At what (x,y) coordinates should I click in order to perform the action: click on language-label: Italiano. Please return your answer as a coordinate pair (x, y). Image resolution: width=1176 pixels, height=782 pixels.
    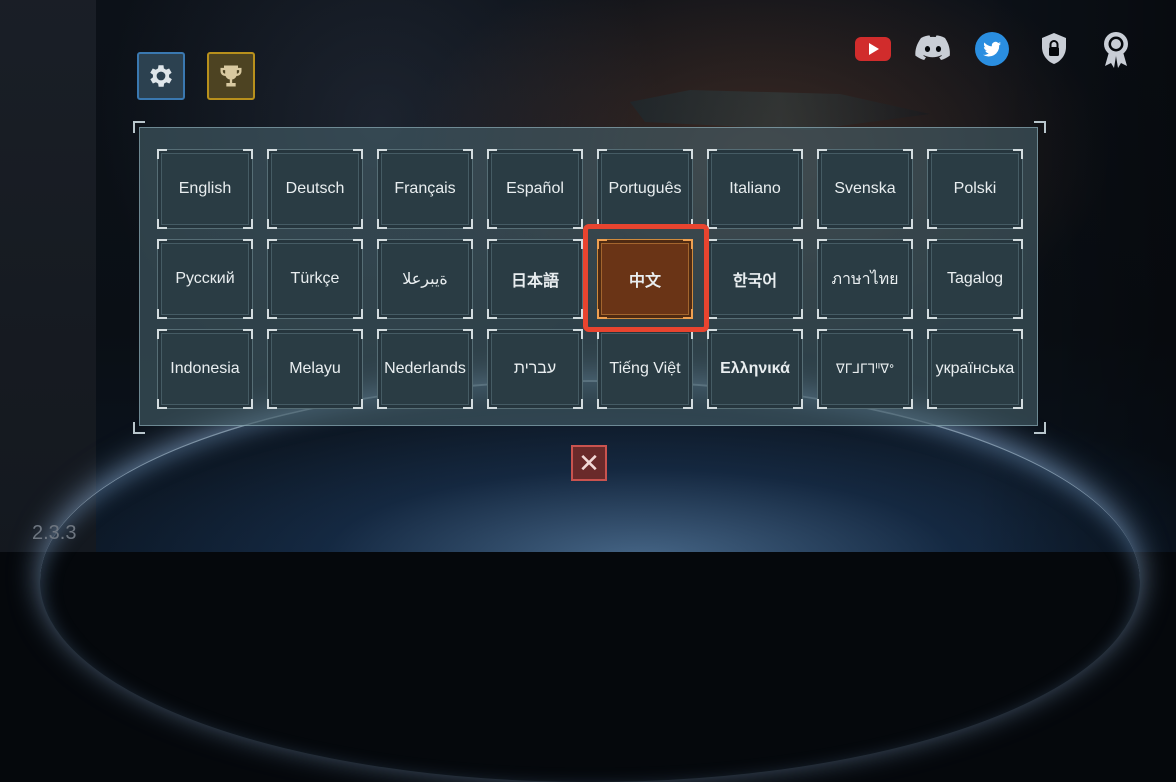
    Looking at the image, I should click on (755, 188).